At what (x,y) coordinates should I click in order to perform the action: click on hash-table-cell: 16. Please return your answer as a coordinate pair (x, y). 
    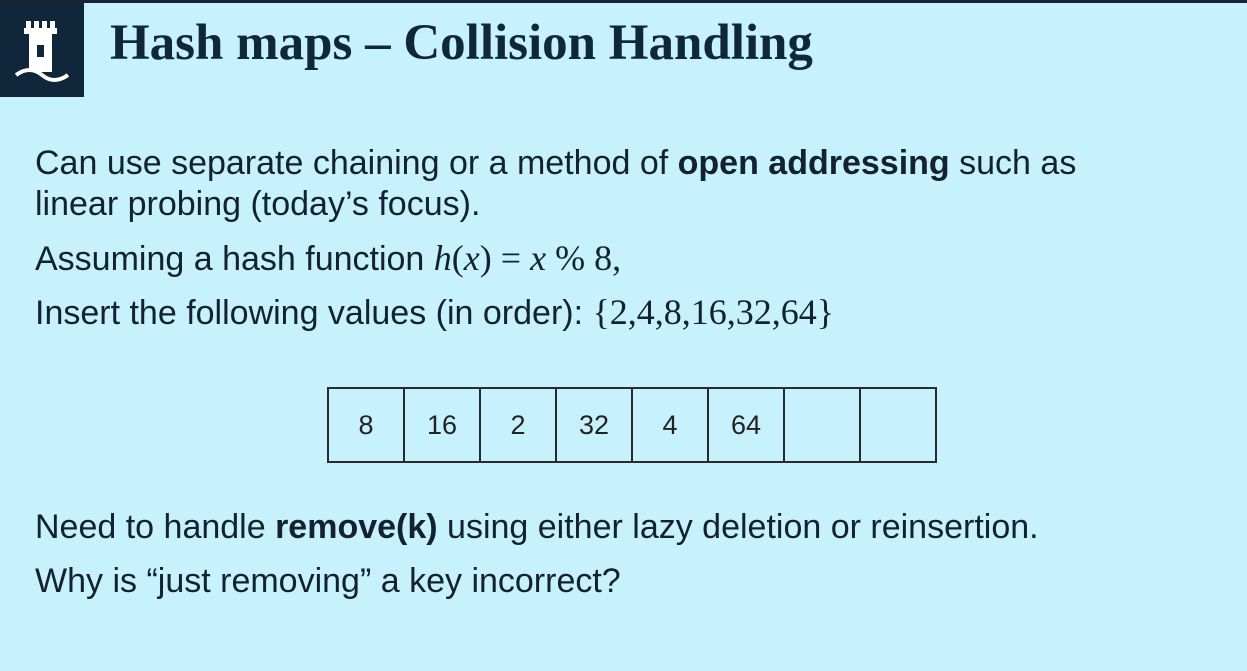
    Looking at the image, I should click on (443, 425).